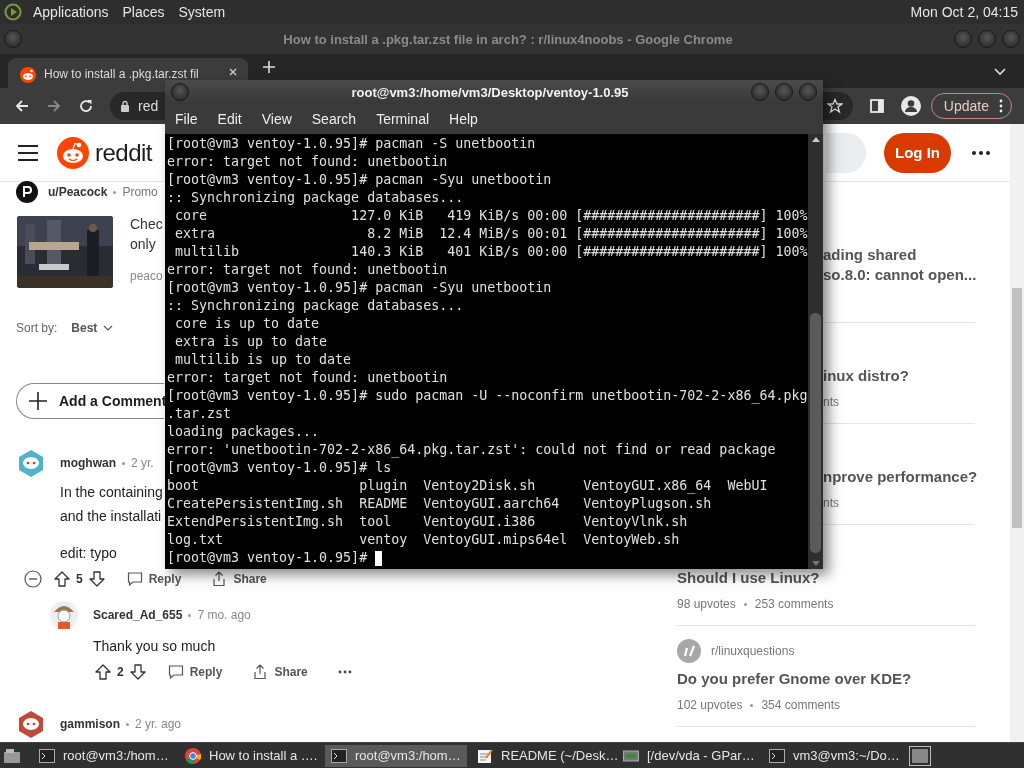 The height and width of the screenshot is (768, 1024). Describe the element at coordinates (224, 615) in the screenshot. I see `comment-age: 7 mo. ago` at that location.